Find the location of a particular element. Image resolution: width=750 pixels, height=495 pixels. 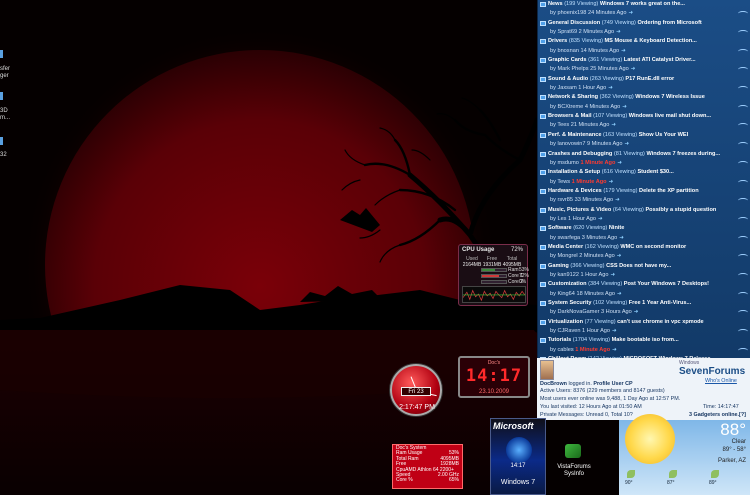

feed-item: Software (620 Viewing) Ninite is located at coordinates (644, 228).